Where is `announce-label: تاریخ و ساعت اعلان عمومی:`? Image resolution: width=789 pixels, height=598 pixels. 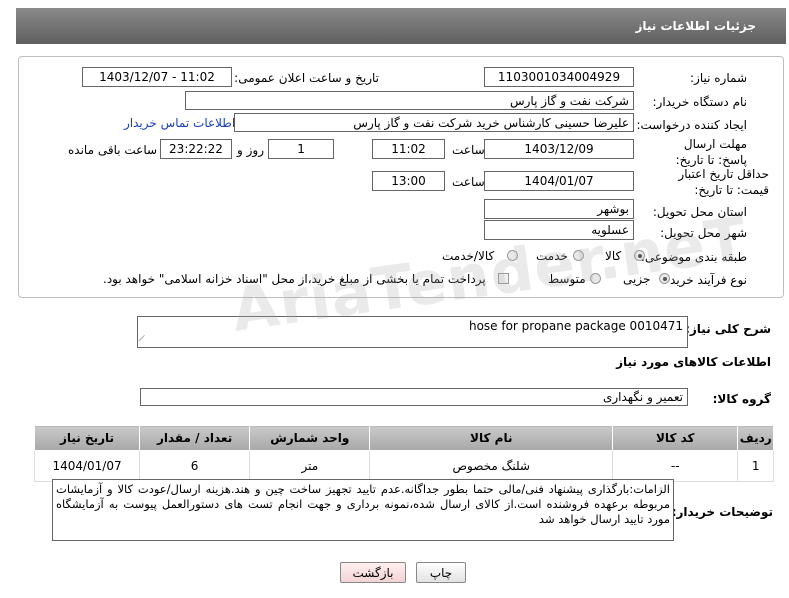 announce-label: تاریخ و ساعت اعلان عمومی: is located at coordinates (306, 78).